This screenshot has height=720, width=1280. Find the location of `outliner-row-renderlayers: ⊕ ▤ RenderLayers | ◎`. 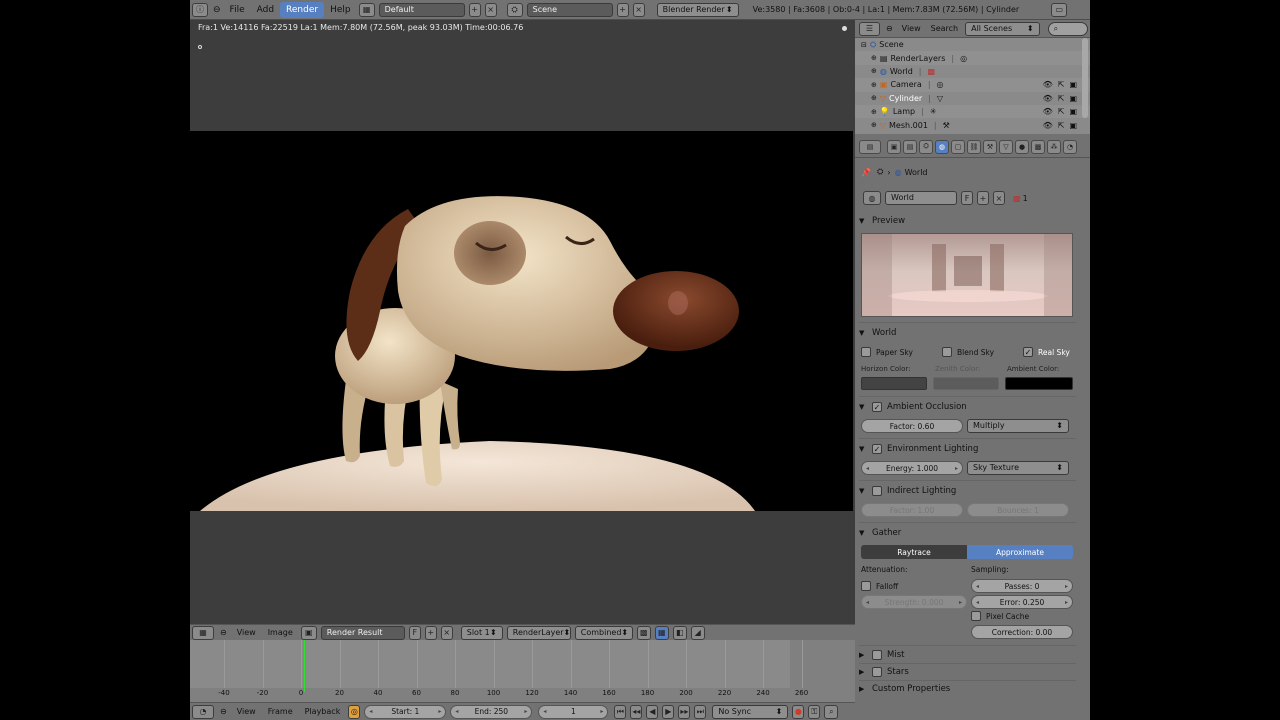

outliner-row-renderlayers: ⊕ ▤ RenderLayers | ◎ is located at coordinates (972, 58).